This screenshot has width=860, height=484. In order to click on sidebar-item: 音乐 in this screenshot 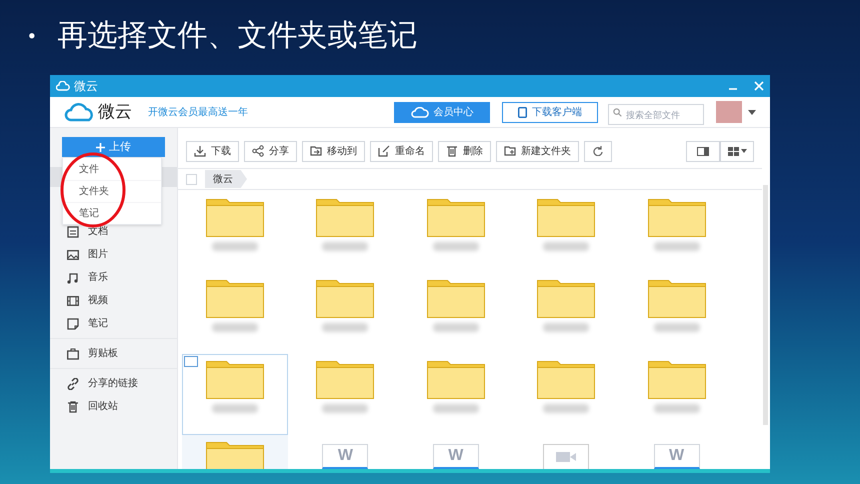, I will do `click(113, 277)`.